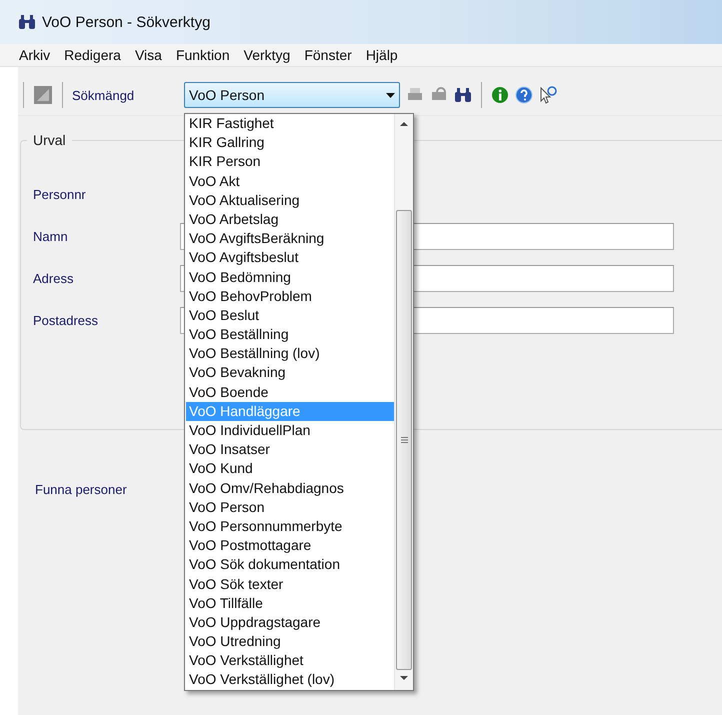 The height and width of the screenshot is (715, 722). What do you see at coordinates (290, 220) in the screenshot?
I see `dropdown-option: VoO Arbetslag` at bounding box center [290, 220].